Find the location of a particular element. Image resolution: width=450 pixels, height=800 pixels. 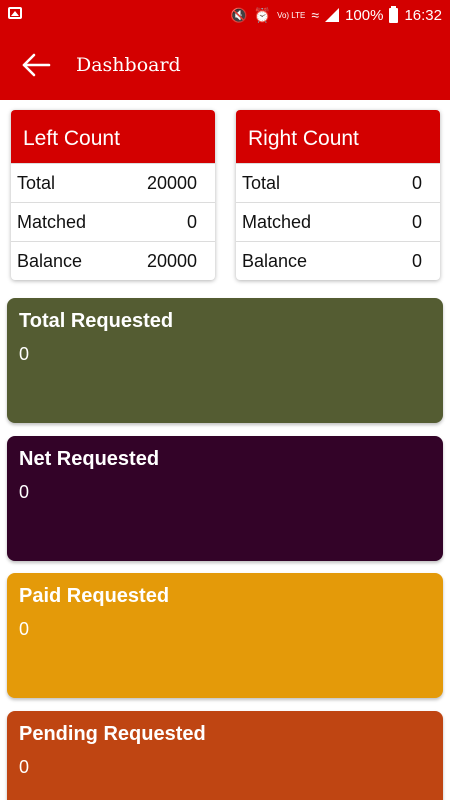

left-total-row: Total 20000 is located at coordinates (113, 182).